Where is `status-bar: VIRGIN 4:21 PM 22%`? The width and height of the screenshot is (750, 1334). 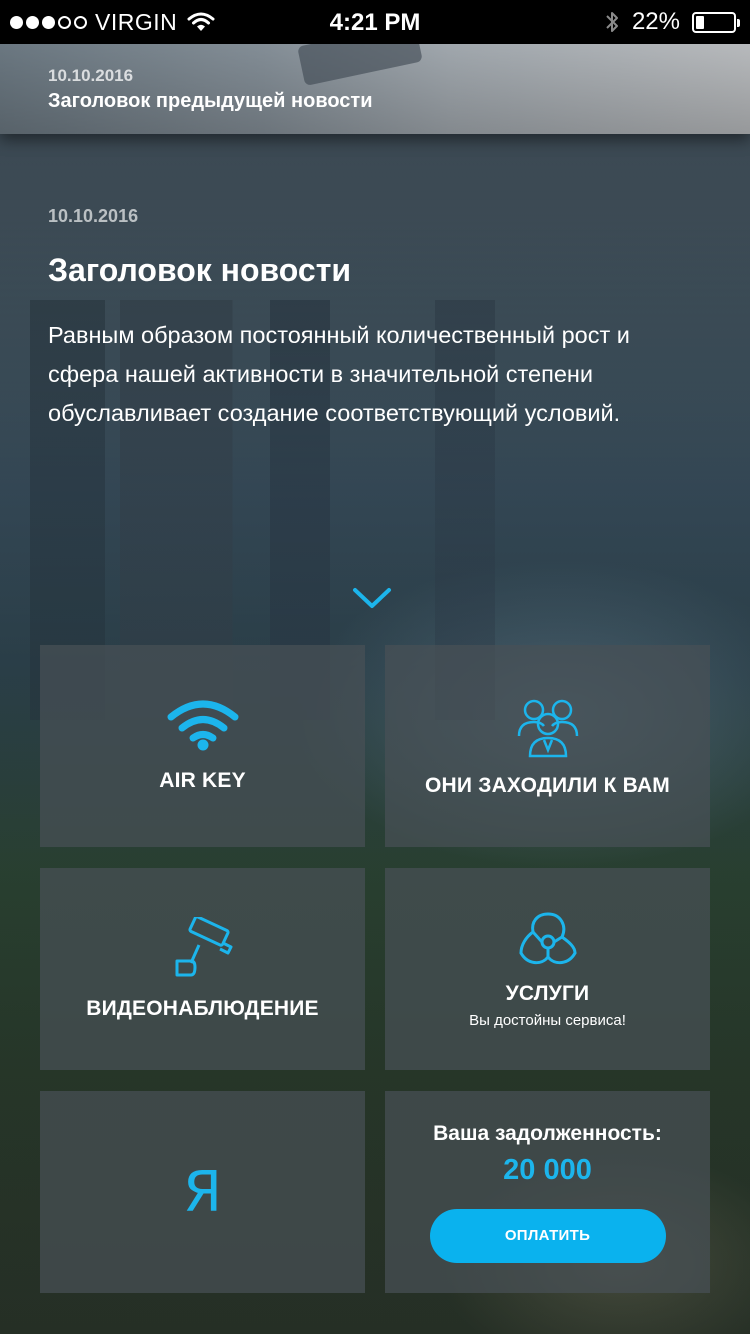
status-bar: VIRGIN 4:21 PM 22% is located at coordinates (375, 22).